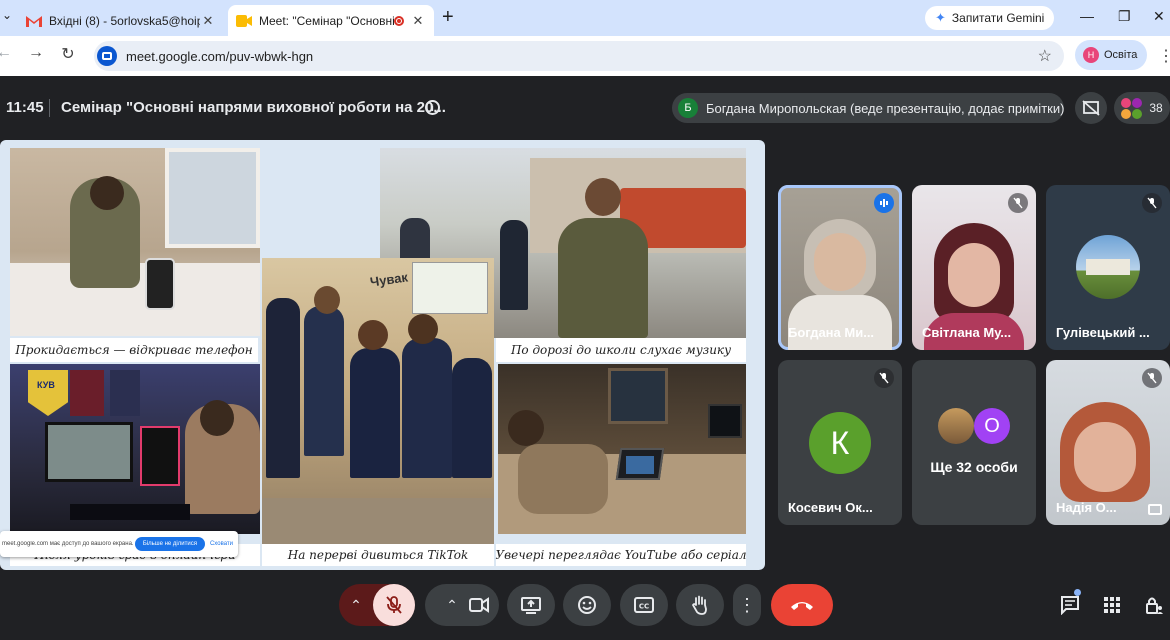 Image resolution: width=1170 pixels, height=640 pixels. I want to click on meeting-info-icon: i, so click(432, 107).